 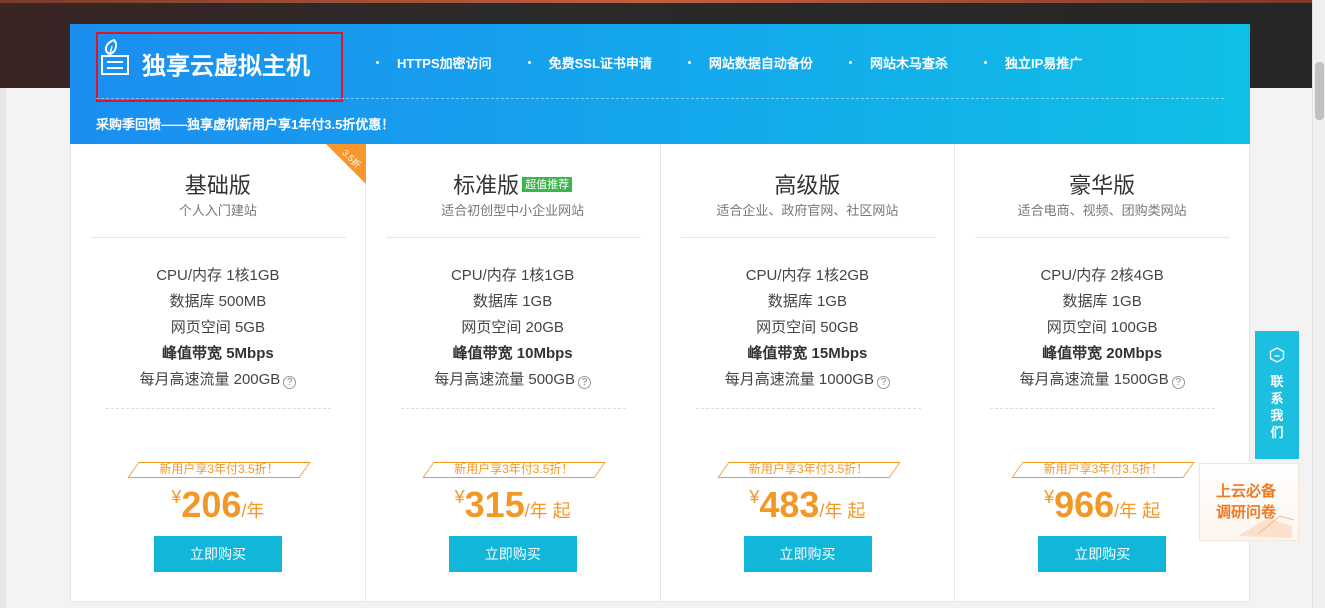 What do you see at coordinates (245, 124) in the screenshot?
I see `promo-text: 采购季回馈——独享虚机新用户享1年付3.5折优惠！` at bounding box center [245, 124].